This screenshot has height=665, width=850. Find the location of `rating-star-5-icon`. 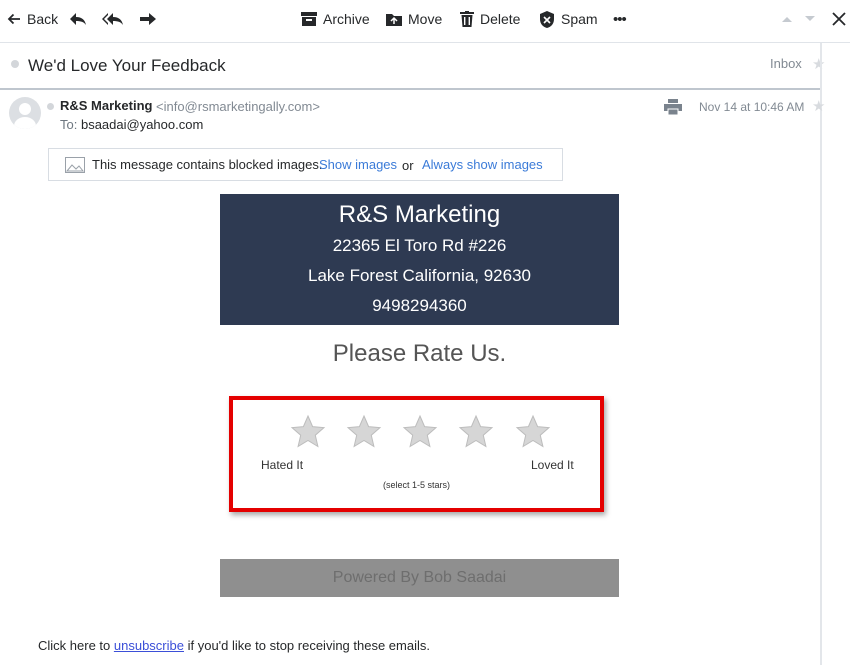

rating-star-5-icon is located at coordinates (533, 432).